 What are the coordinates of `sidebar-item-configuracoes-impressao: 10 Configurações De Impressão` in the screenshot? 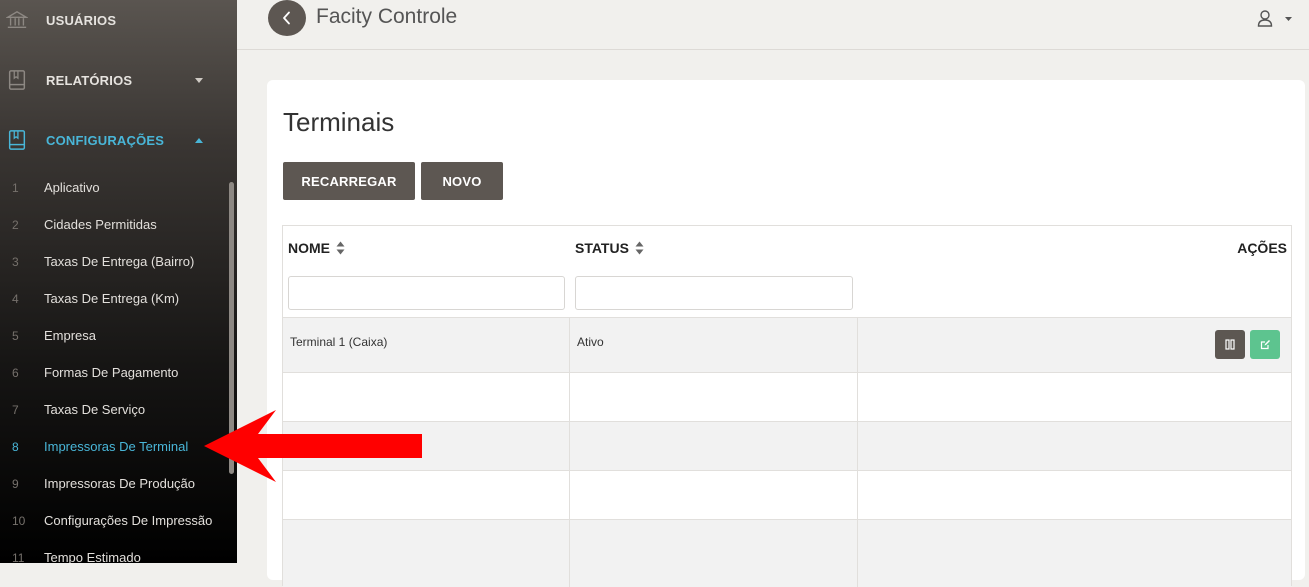 It's located at (114, 520).